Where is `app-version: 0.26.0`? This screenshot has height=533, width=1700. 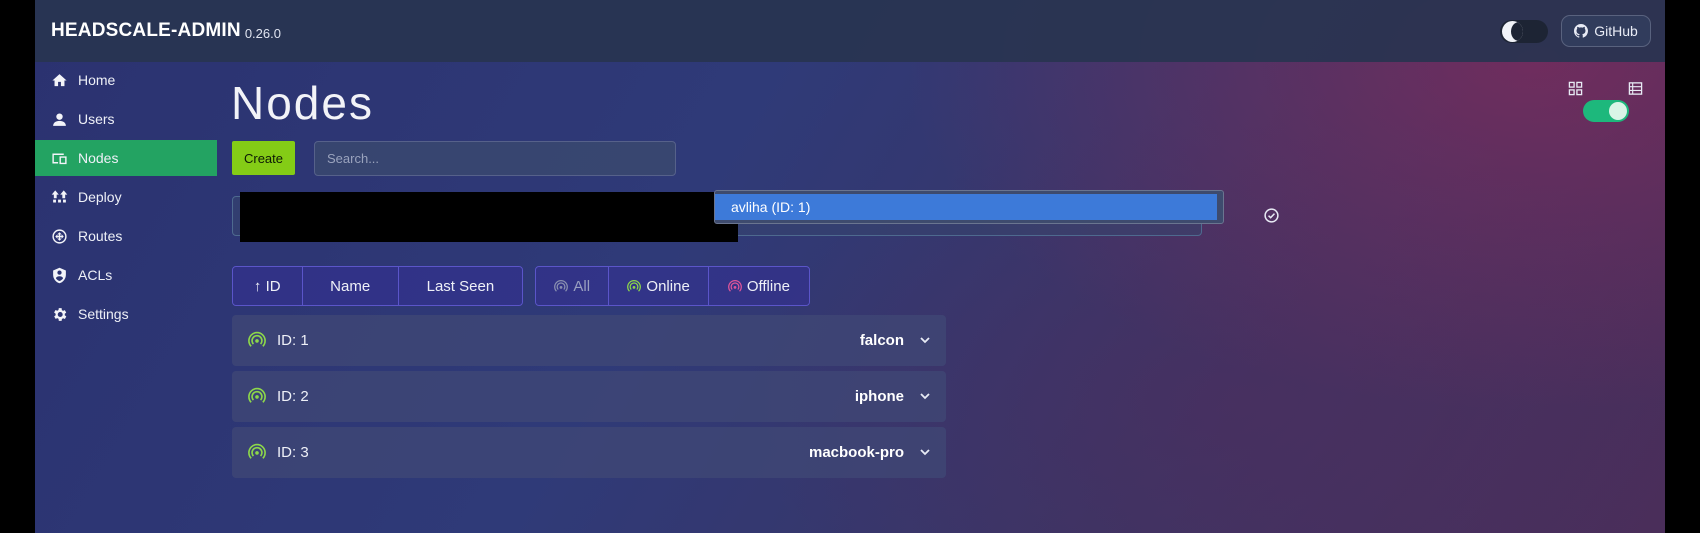
app-version: 0.26.0 is located at coordinates (262, 33).